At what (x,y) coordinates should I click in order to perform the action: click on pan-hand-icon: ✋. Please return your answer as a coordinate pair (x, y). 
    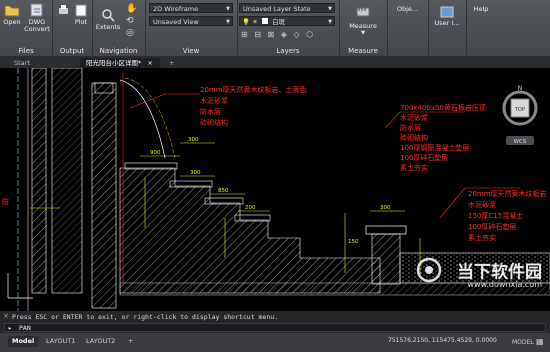
    Looking at the image, I should click on (131, 9).